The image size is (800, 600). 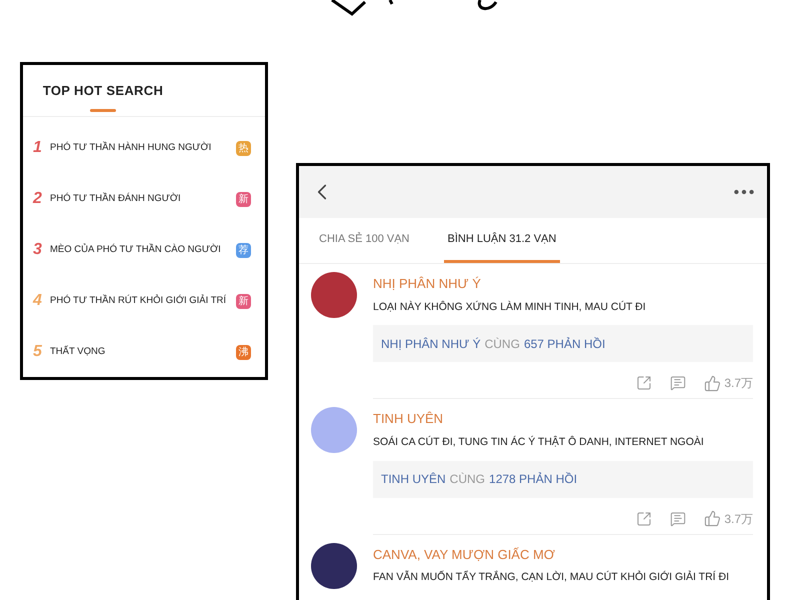 I want to click on comment-text: SOÁI CA CÚT ĐI, TUNG TIN ÁC Ý THẬT Ô DANH, INTERNET NGOÀI, so click(x=539, y=442).